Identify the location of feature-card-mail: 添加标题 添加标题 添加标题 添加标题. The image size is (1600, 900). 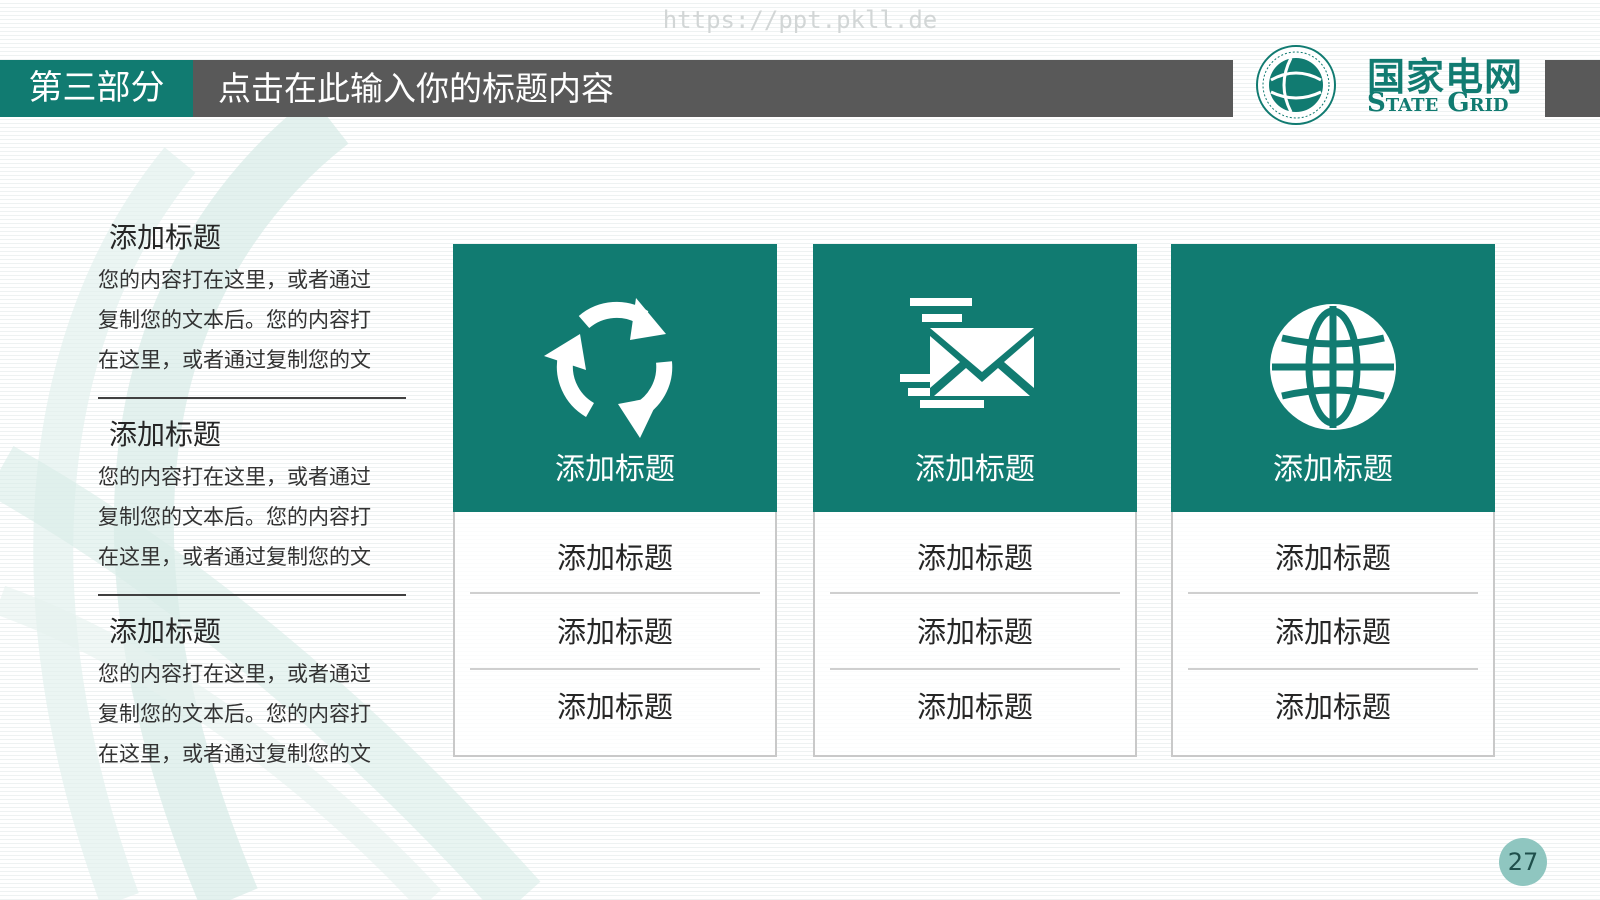
(975, 500).